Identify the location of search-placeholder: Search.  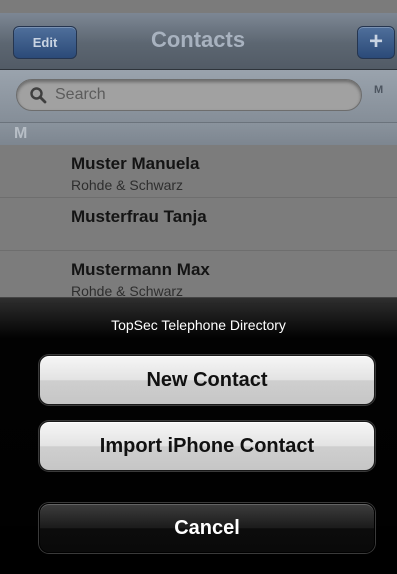
(80, 94).